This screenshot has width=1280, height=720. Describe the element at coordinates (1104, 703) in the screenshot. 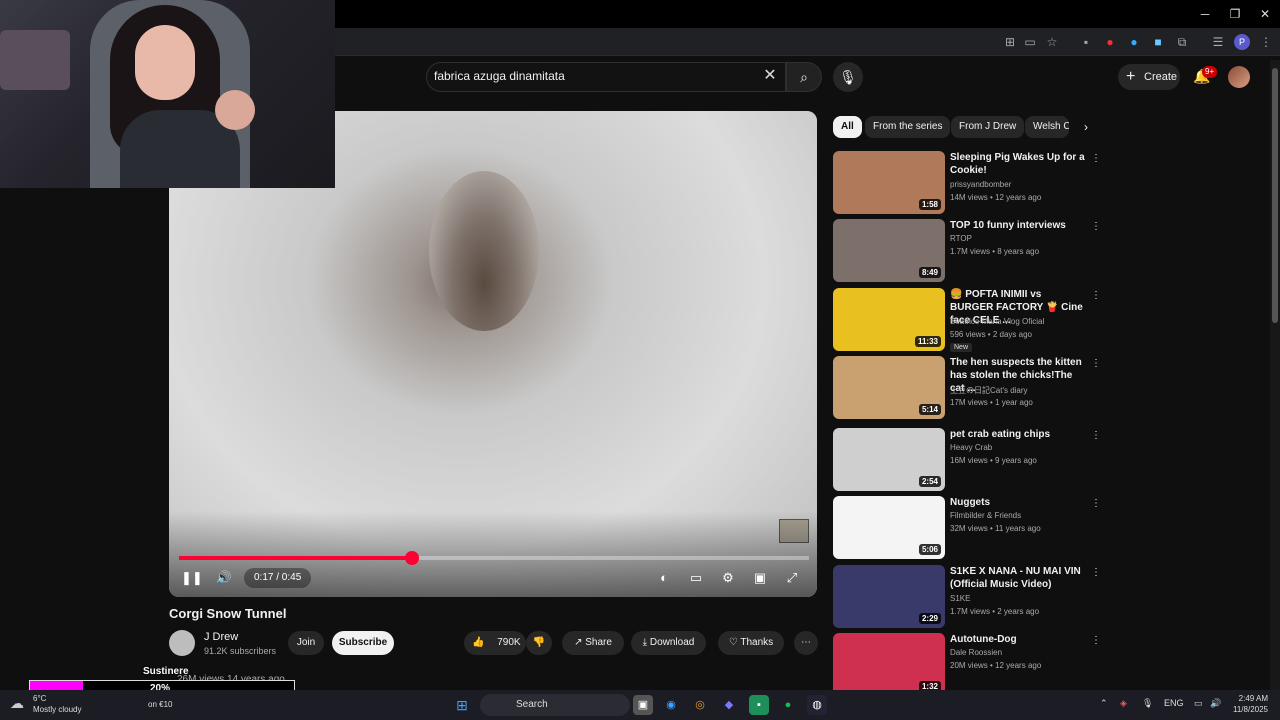

I see `tray-chevron-icon: ⌃` at that location.